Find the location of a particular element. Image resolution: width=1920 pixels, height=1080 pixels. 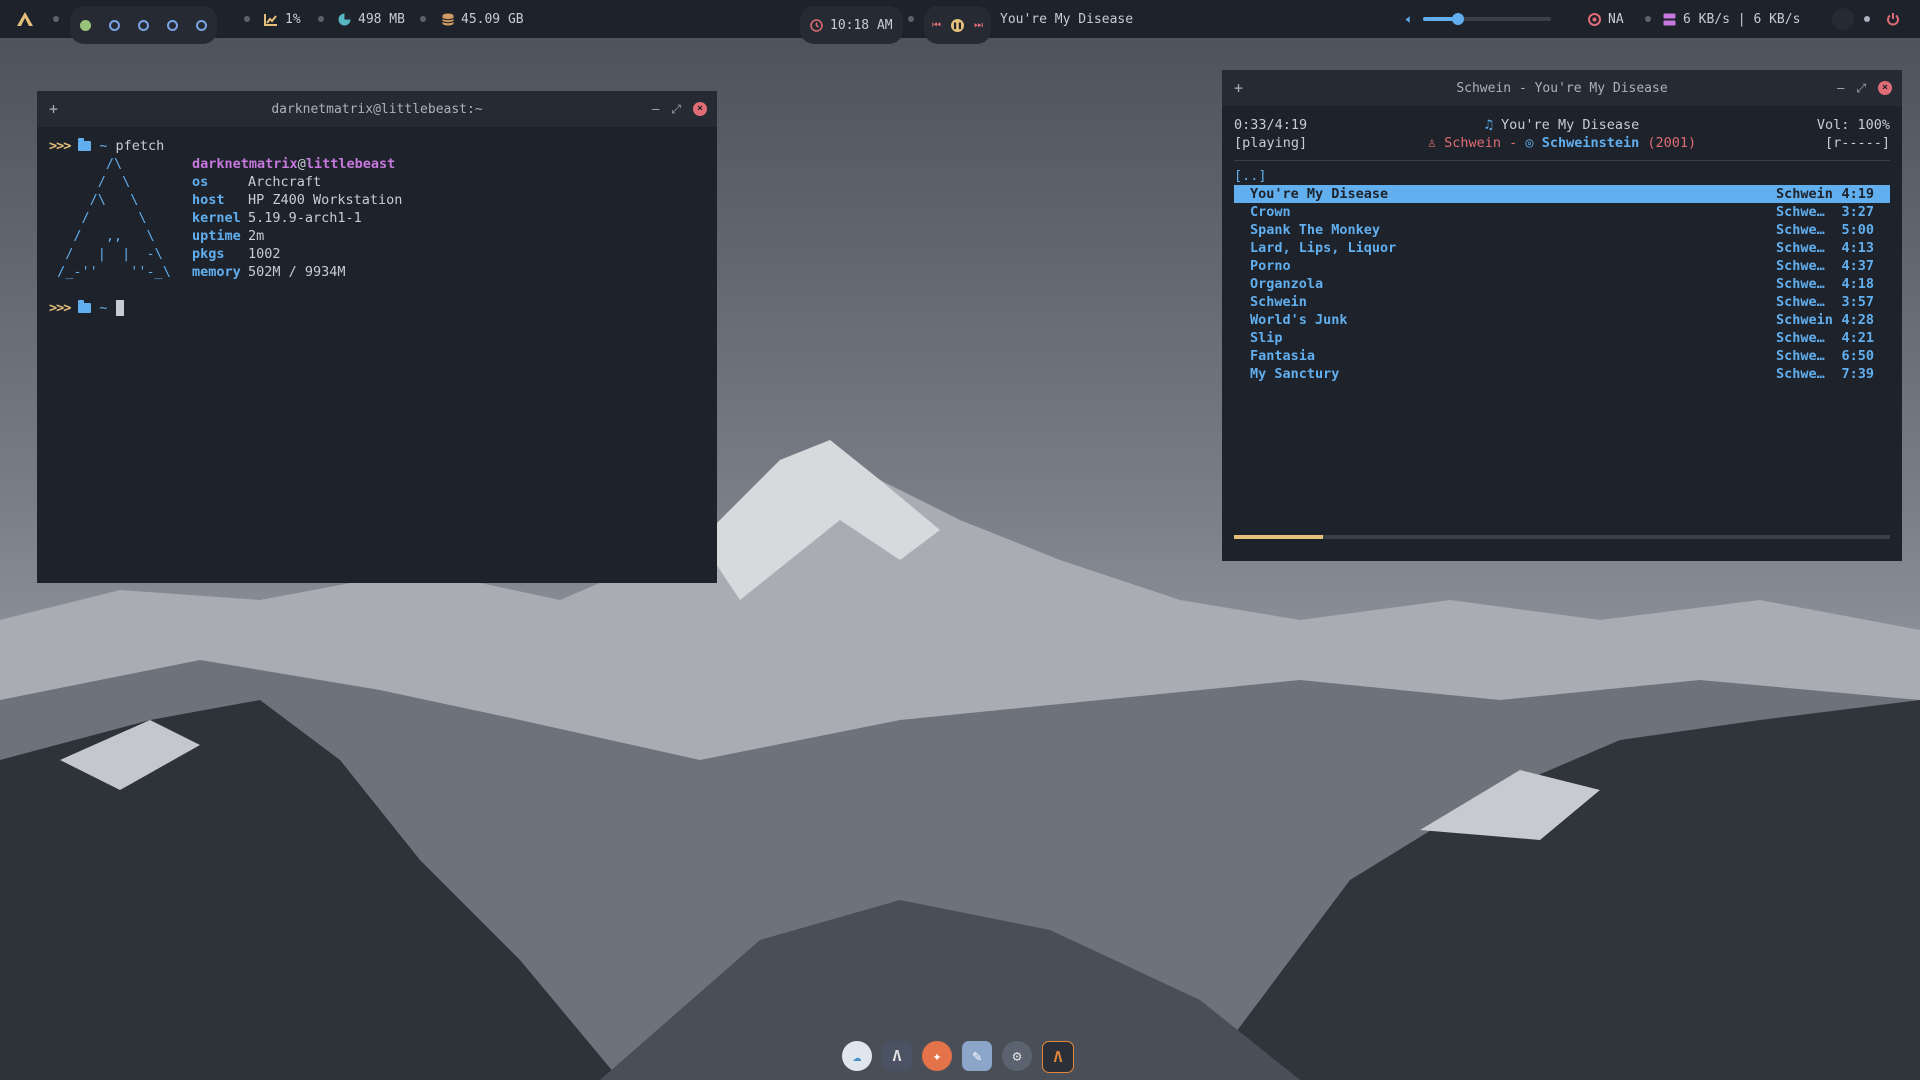

current-artist: Schwein is located at coordinates (1472, 143).